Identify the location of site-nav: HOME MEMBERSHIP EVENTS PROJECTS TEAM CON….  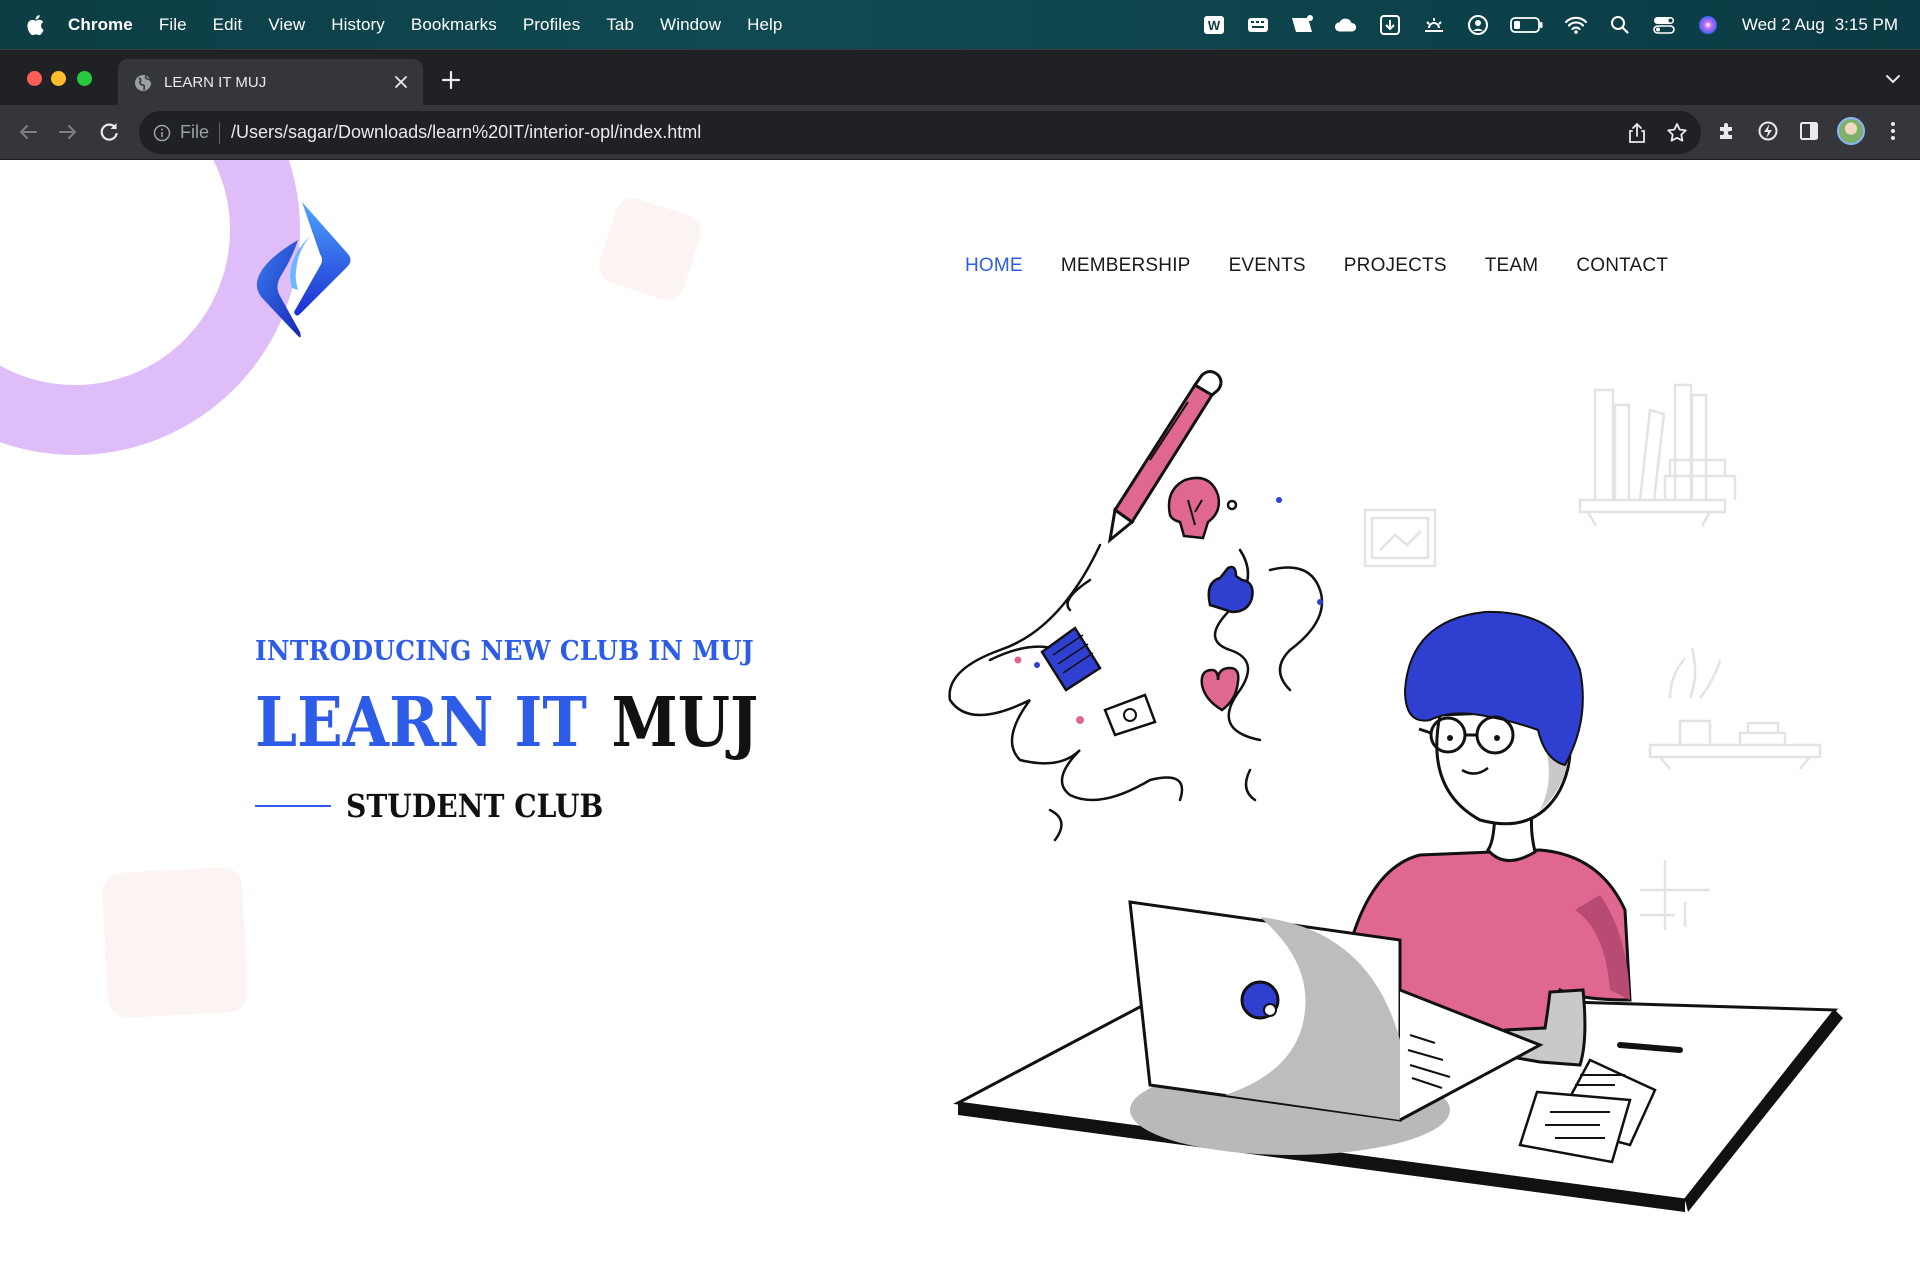
(1335, 266).